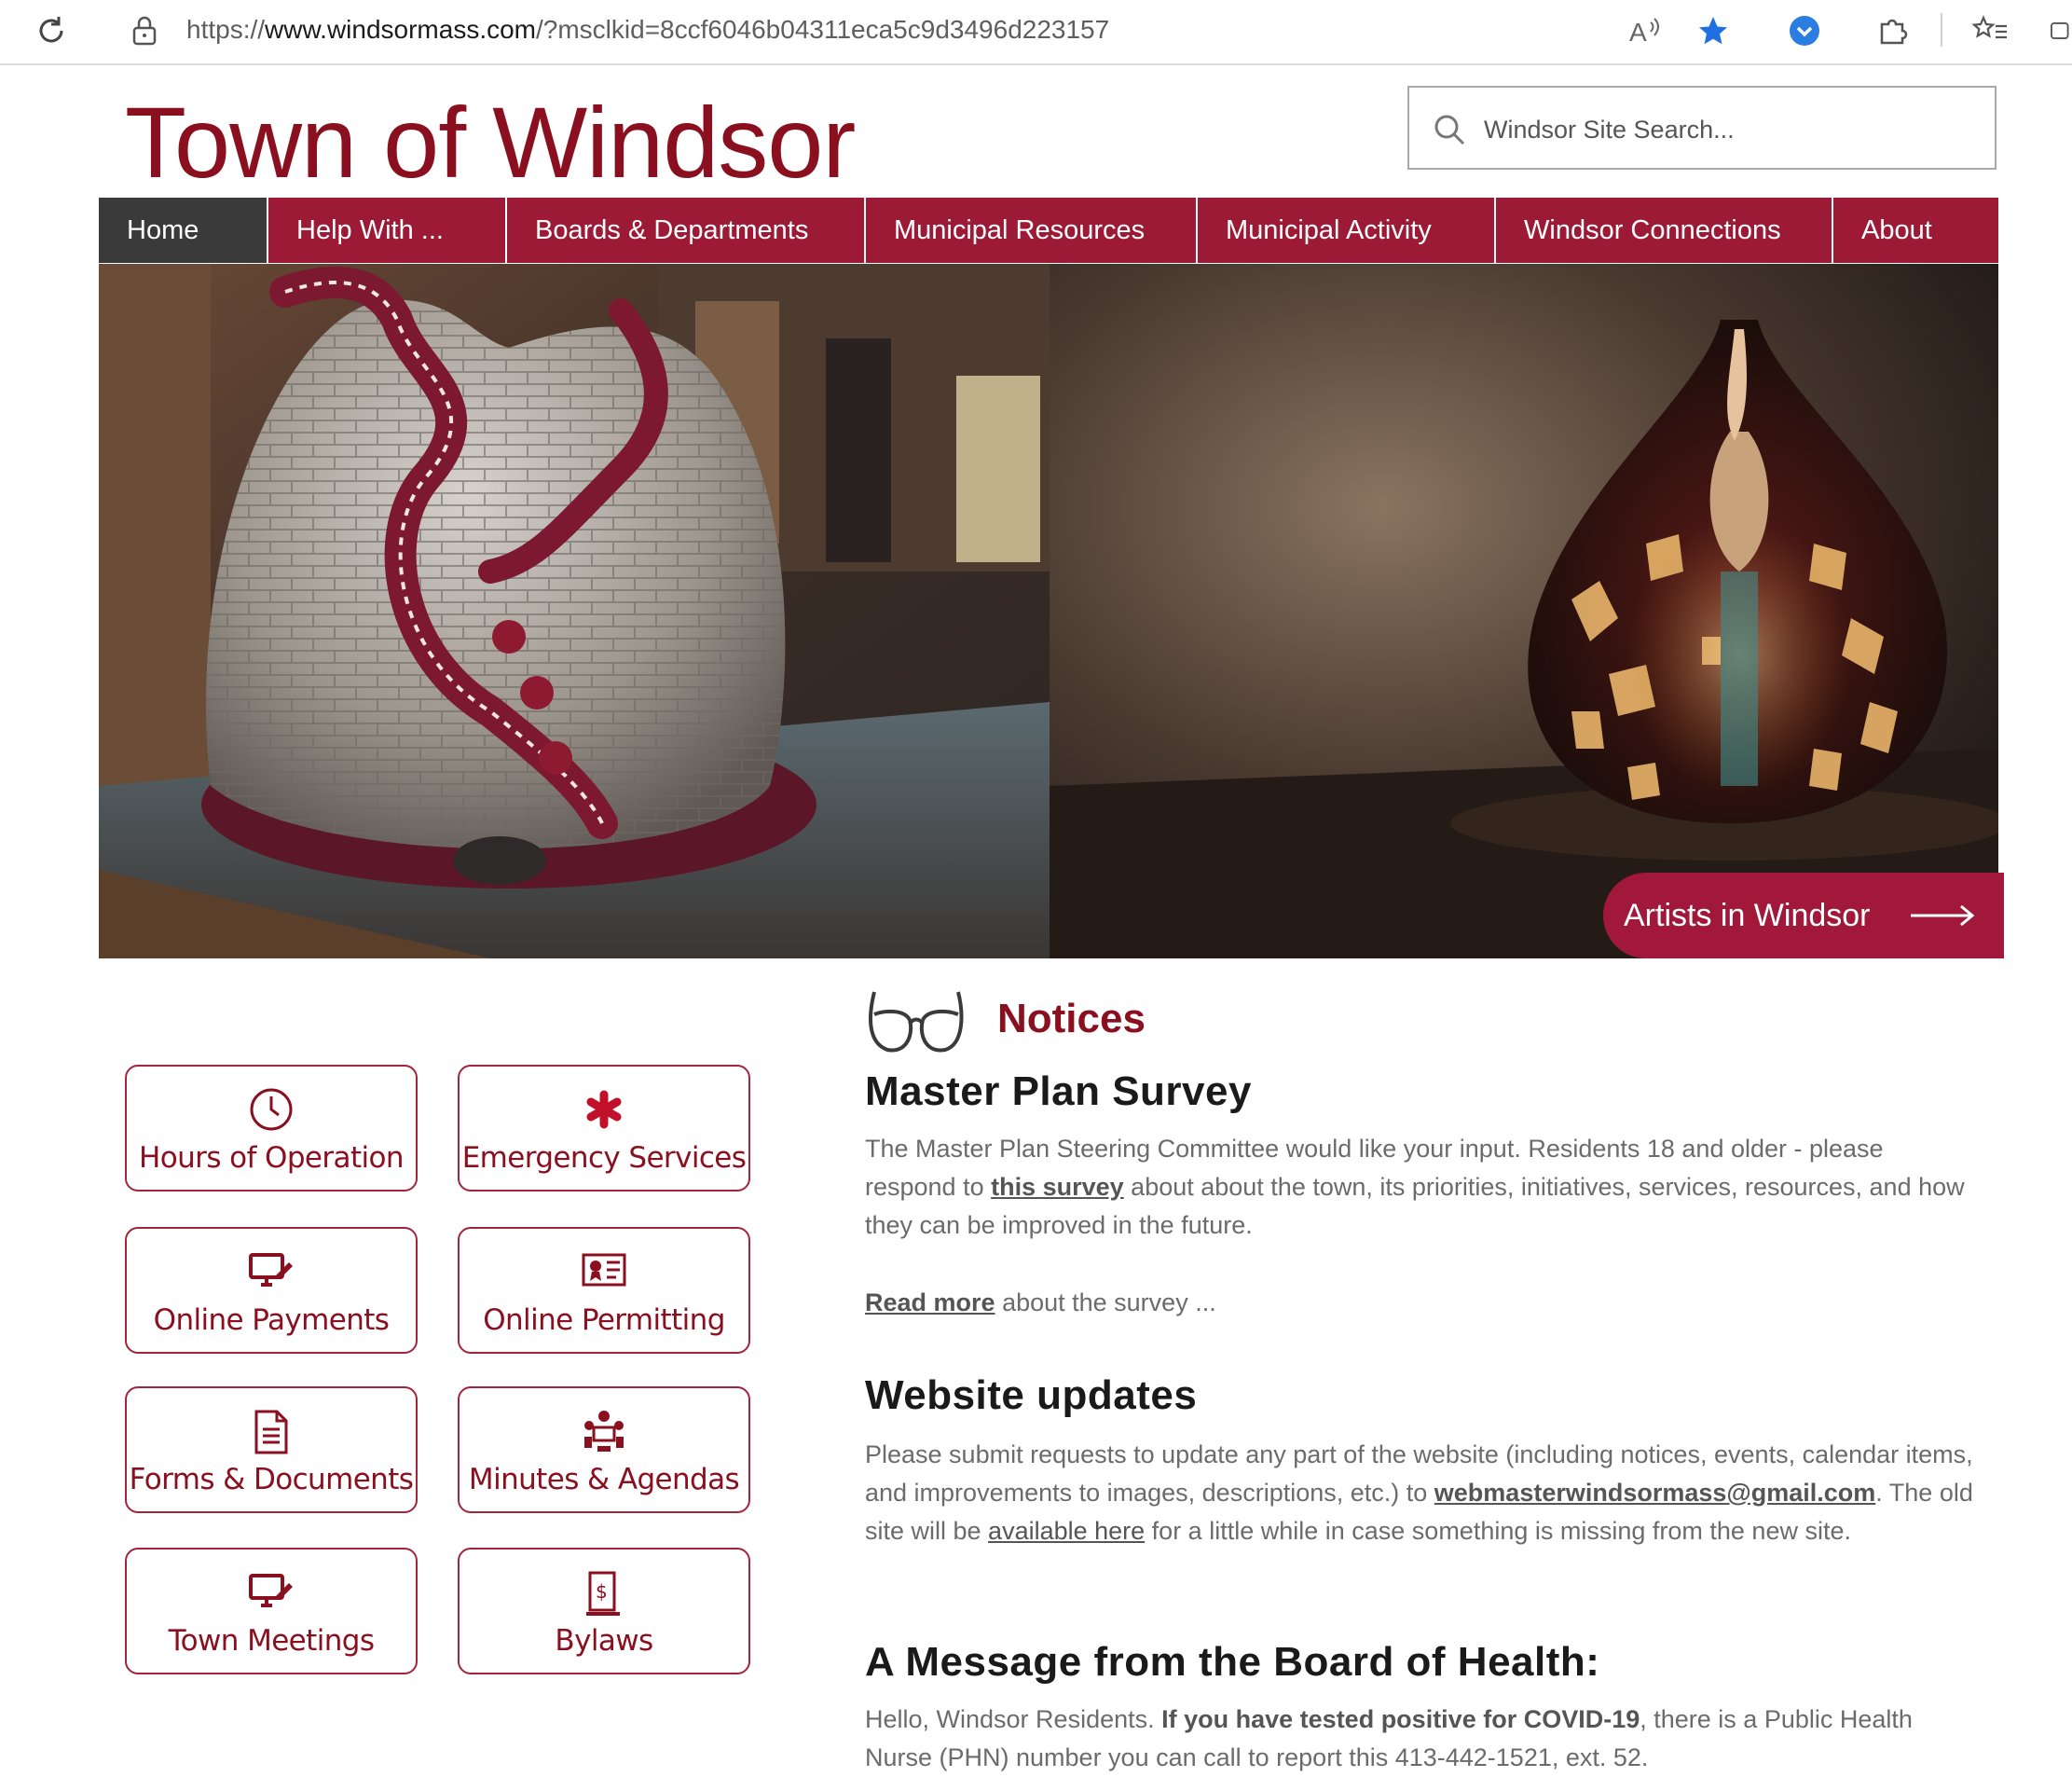 The image size is (2072, 1777). Describe the element at coordinates (1032, 230) in the screenshot. I see `nav-municipal-resources: Municipal Resources` at that location.